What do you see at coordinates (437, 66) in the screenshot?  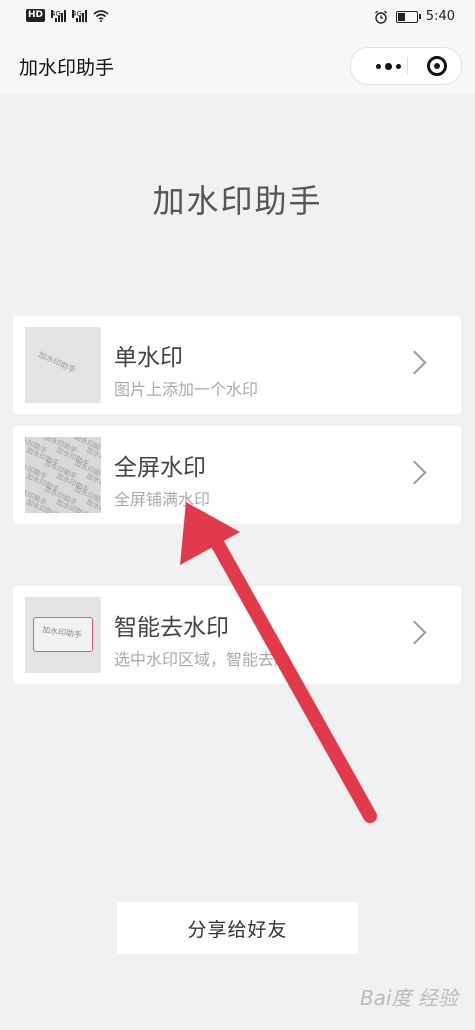 I see `target-close-icon` at bounding box center [437, 66].